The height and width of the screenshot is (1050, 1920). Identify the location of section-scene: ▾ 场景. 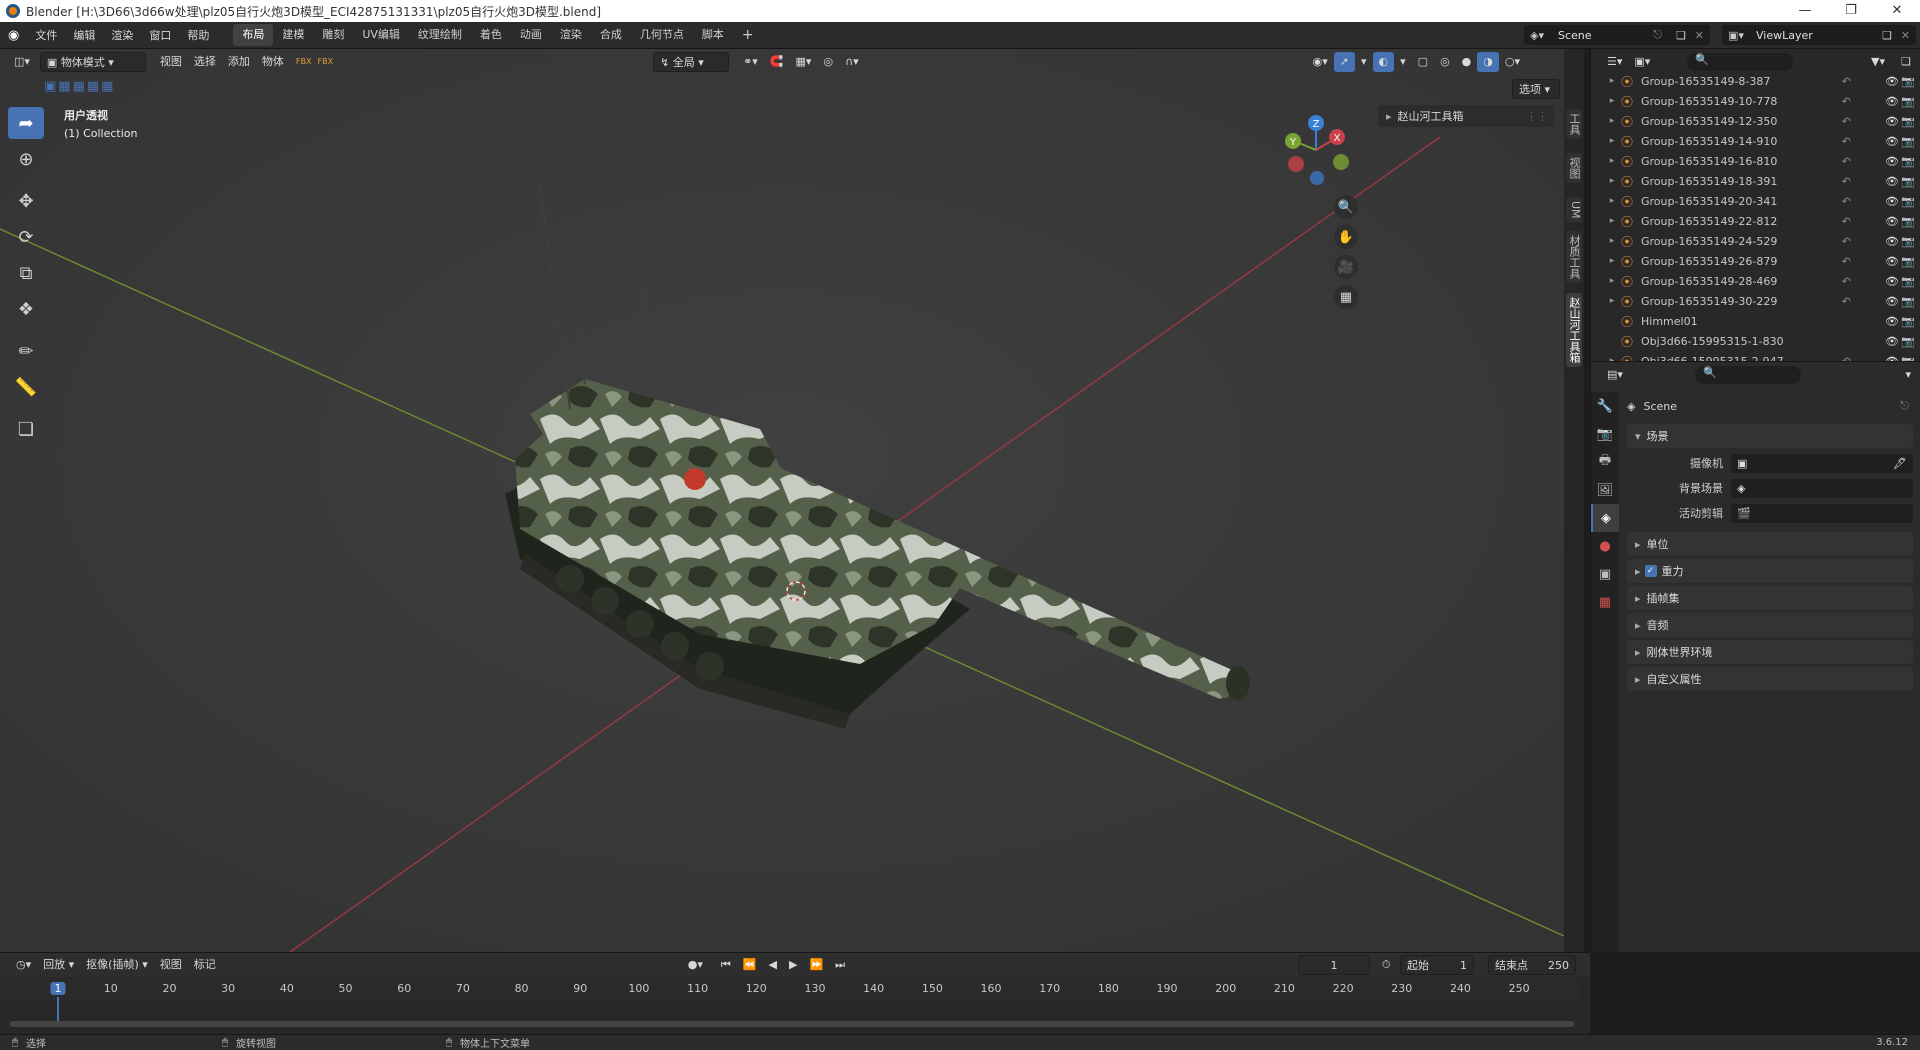
(1770, 436).